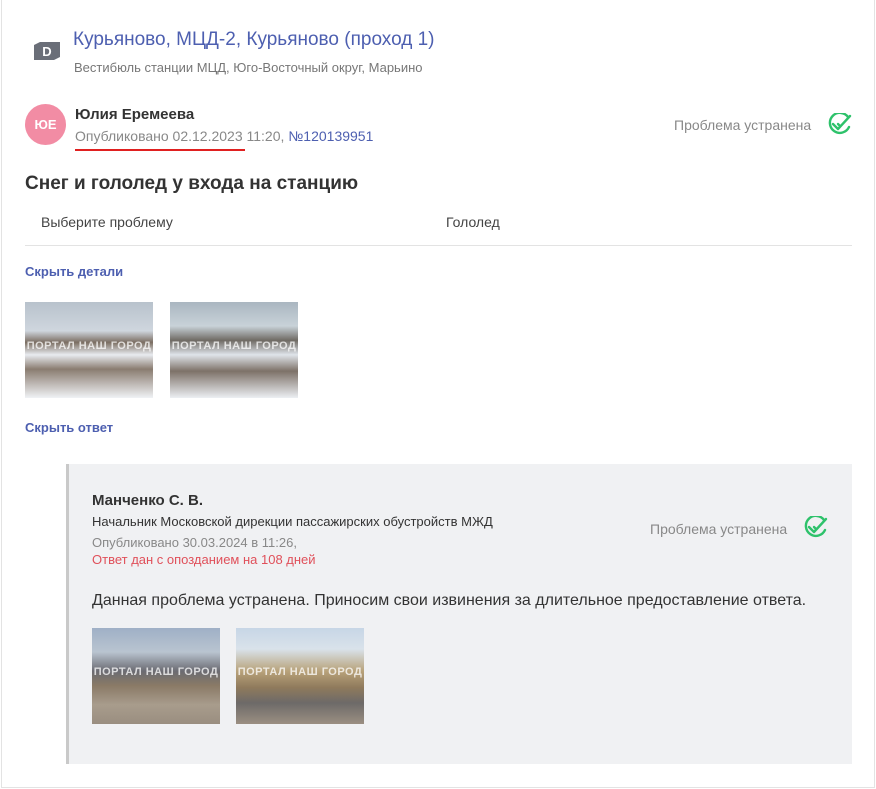  What do you see at coordinates (192, 183) in the screenshot?
I see `problem-title: Снег и гололед у входа на станцию` at bounding box center [192, 183].